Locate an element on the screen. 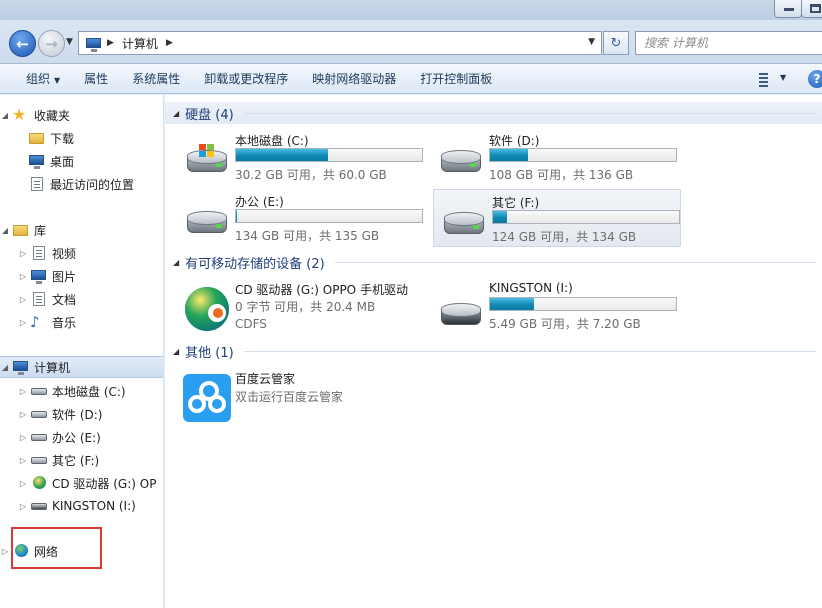 The height and width of the screenshot is (608, 822). address-bar: ▶ 计算机 ▶ ▼ is located at coordinates (340, 43).